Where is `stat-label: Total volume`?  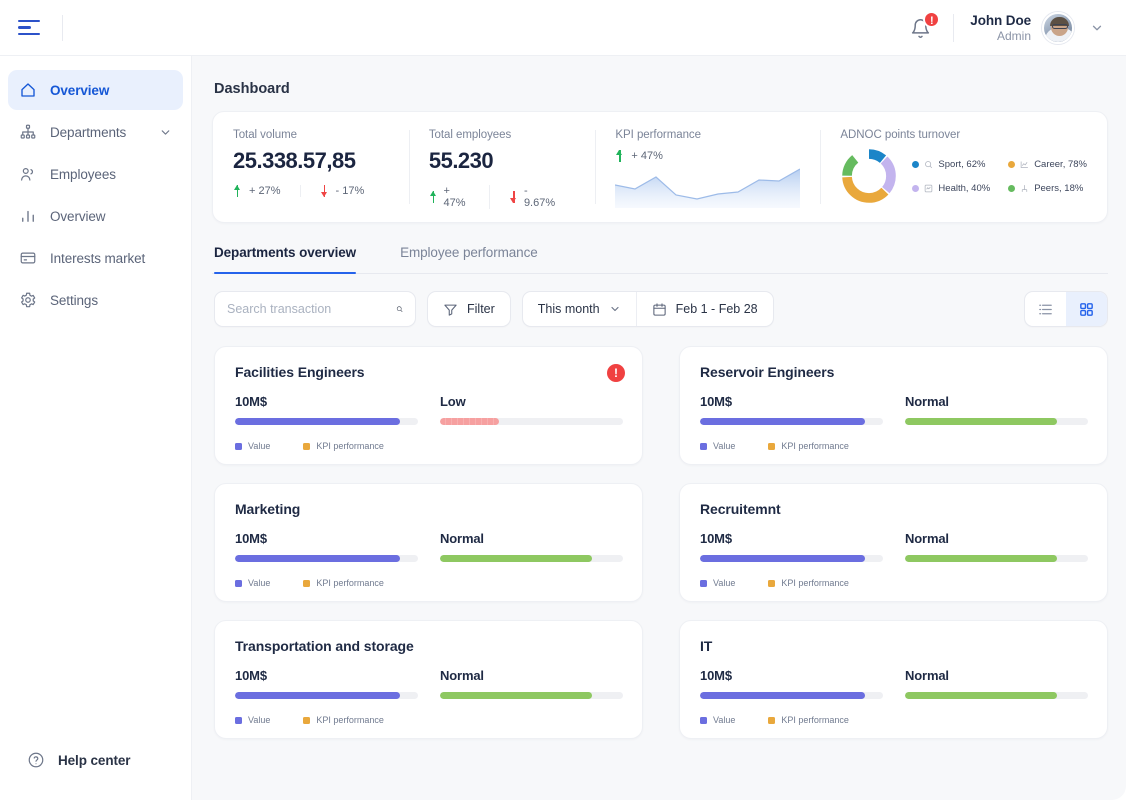 stat-label: Total volume is located at coordinates (265, 135).